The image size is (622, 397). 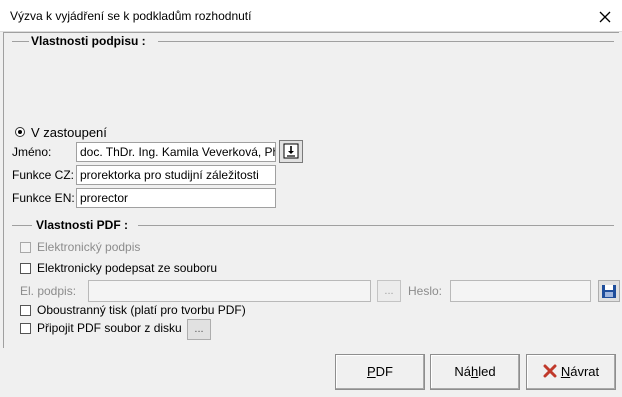 What do you see at coordinates (376, 225) in the screenshot?
I see `pdf-section-line-right` at bounding box center [376, 225].